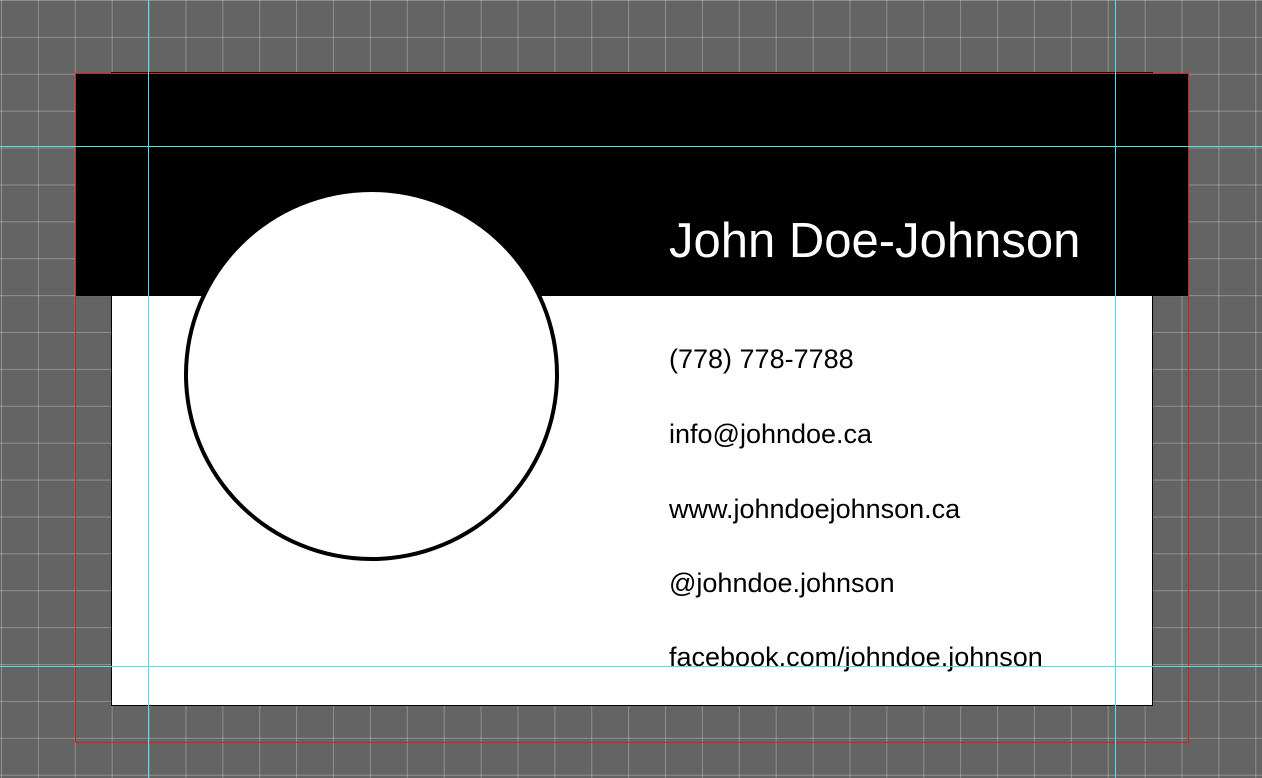 This screenshot has height=778, width=1262. Describe the element at coordinates (874, 241) in the screenshot. I see `card-name: John Doe-Johnson` at that location.